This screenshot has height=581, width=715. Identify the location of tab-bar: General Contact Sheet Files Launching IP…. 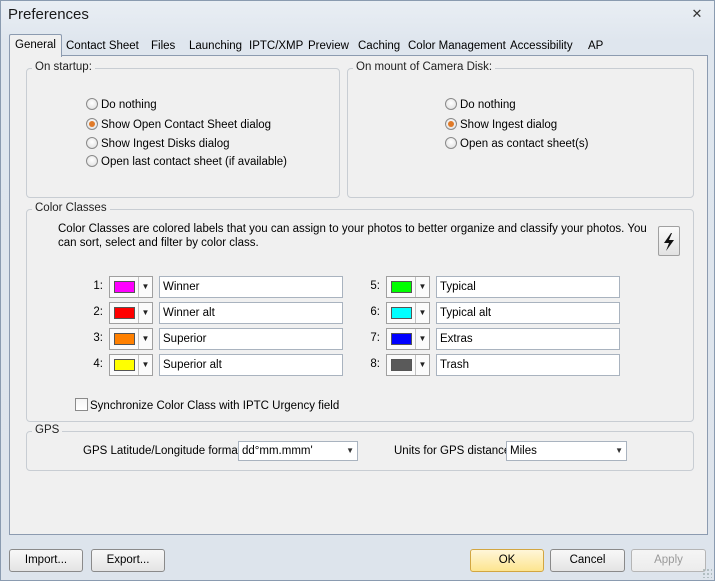
(359, 45).